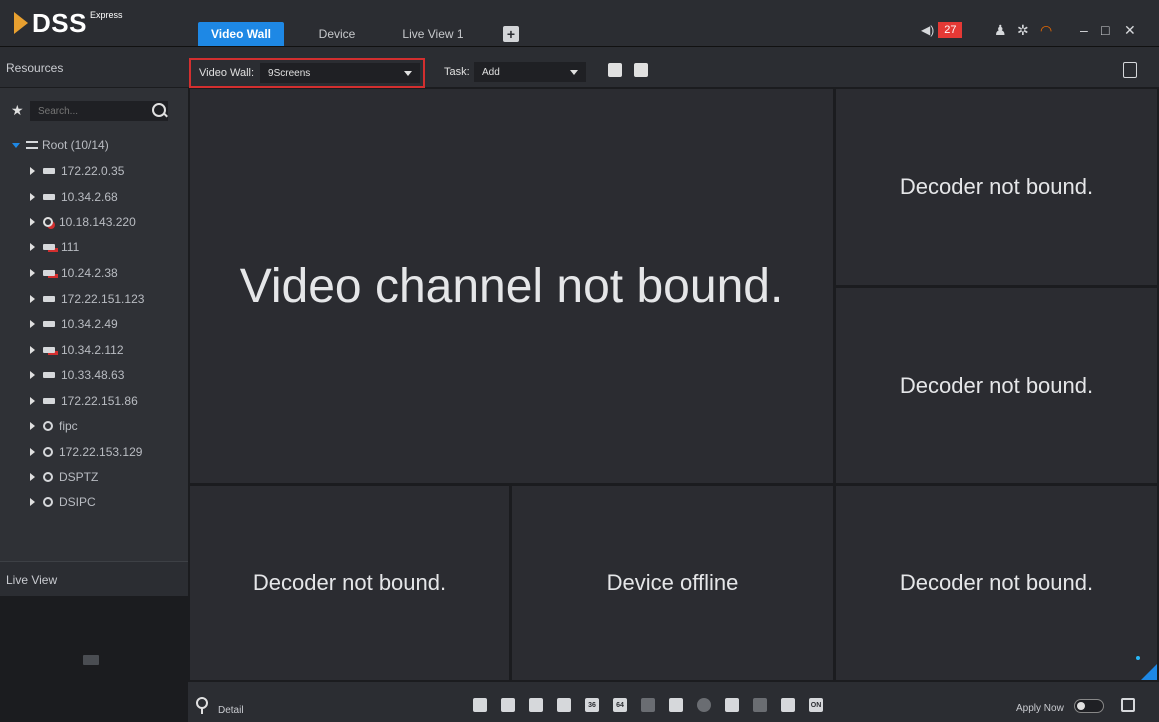 This screenshot has height=722, width=1159. I want to click on video-wall-dropdown: 9Screens, so click(340, 73).